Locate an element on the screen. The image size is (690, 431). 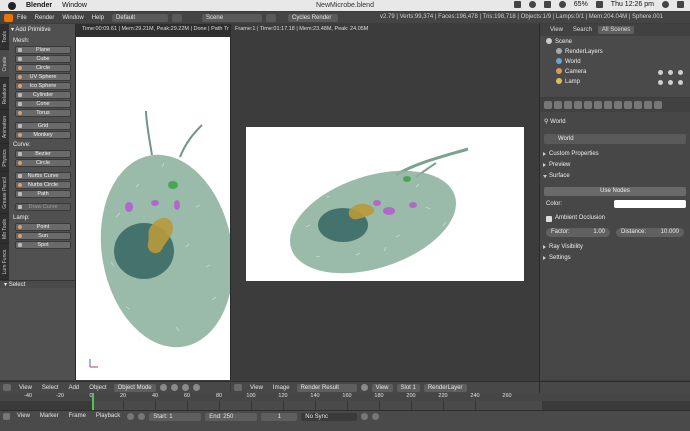
add-curve-circle-button: Circle is located at coordinates (43, 163).